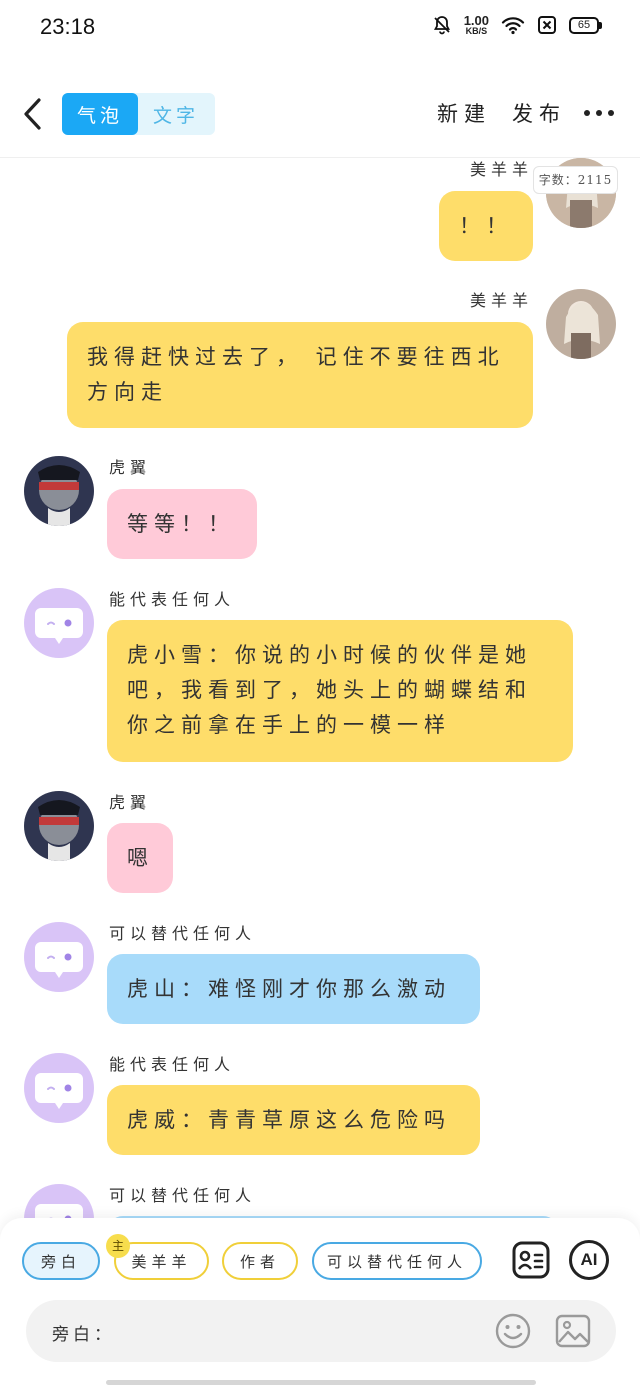 Image resolution: width=640 pixels, height=1387 pixels. What do you see at coordinates (61, 1261) in the screenshot?
I see `role-chip-narrator: 旁白` at bounding box center [61, 1261].